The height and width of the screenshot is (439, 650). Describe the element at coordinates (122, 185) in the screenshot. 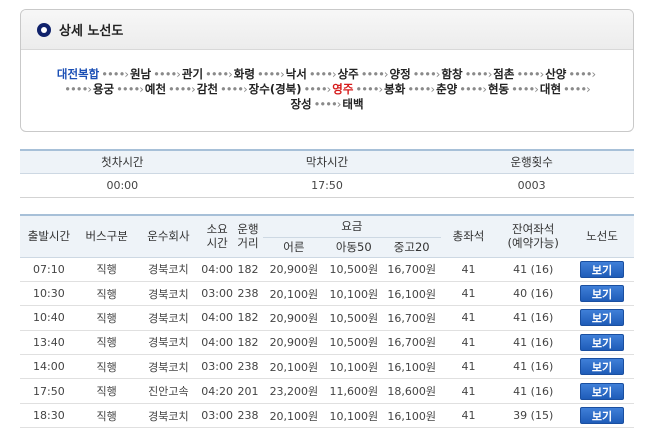

I see `first-bus-time: 00:00` at that location.